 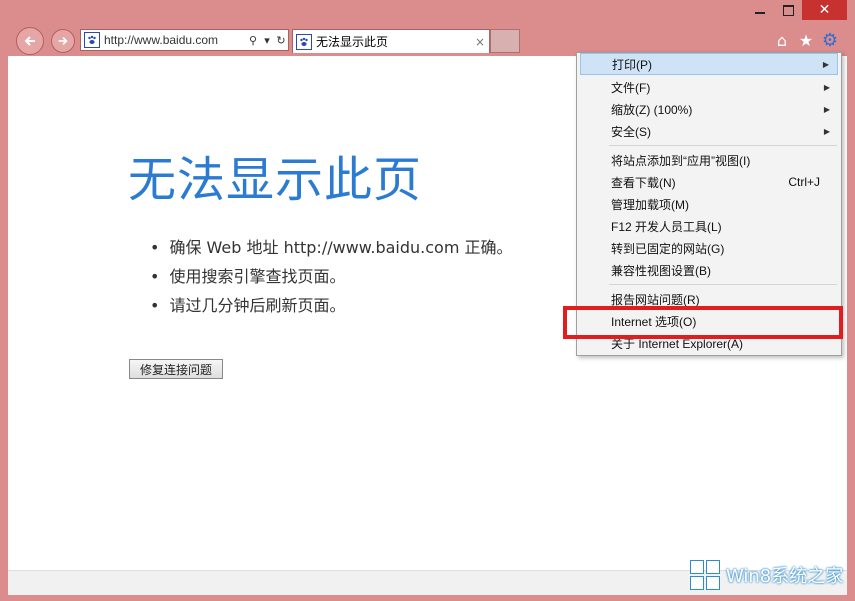 What do you see at coordinates (709, 64) in the screenshot?
I see `menu-item-print: 打印(P) ▶` at bounding box center [709, 64].